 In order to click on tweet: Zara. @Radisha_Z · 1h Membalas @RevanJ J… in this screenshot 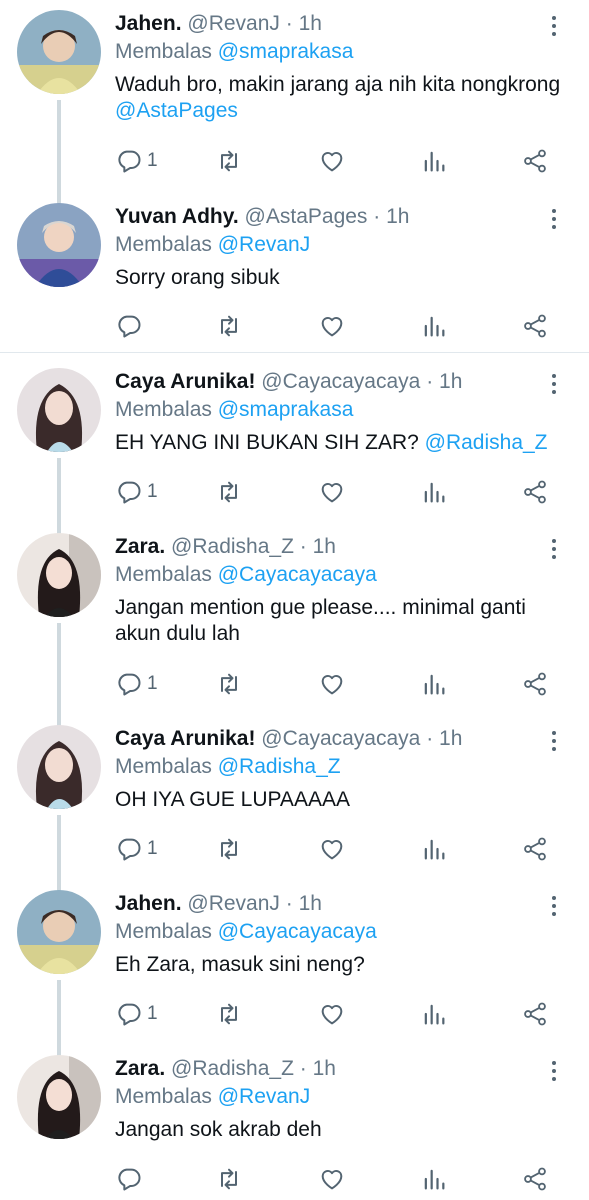, I will do `click(294, 1127)`.